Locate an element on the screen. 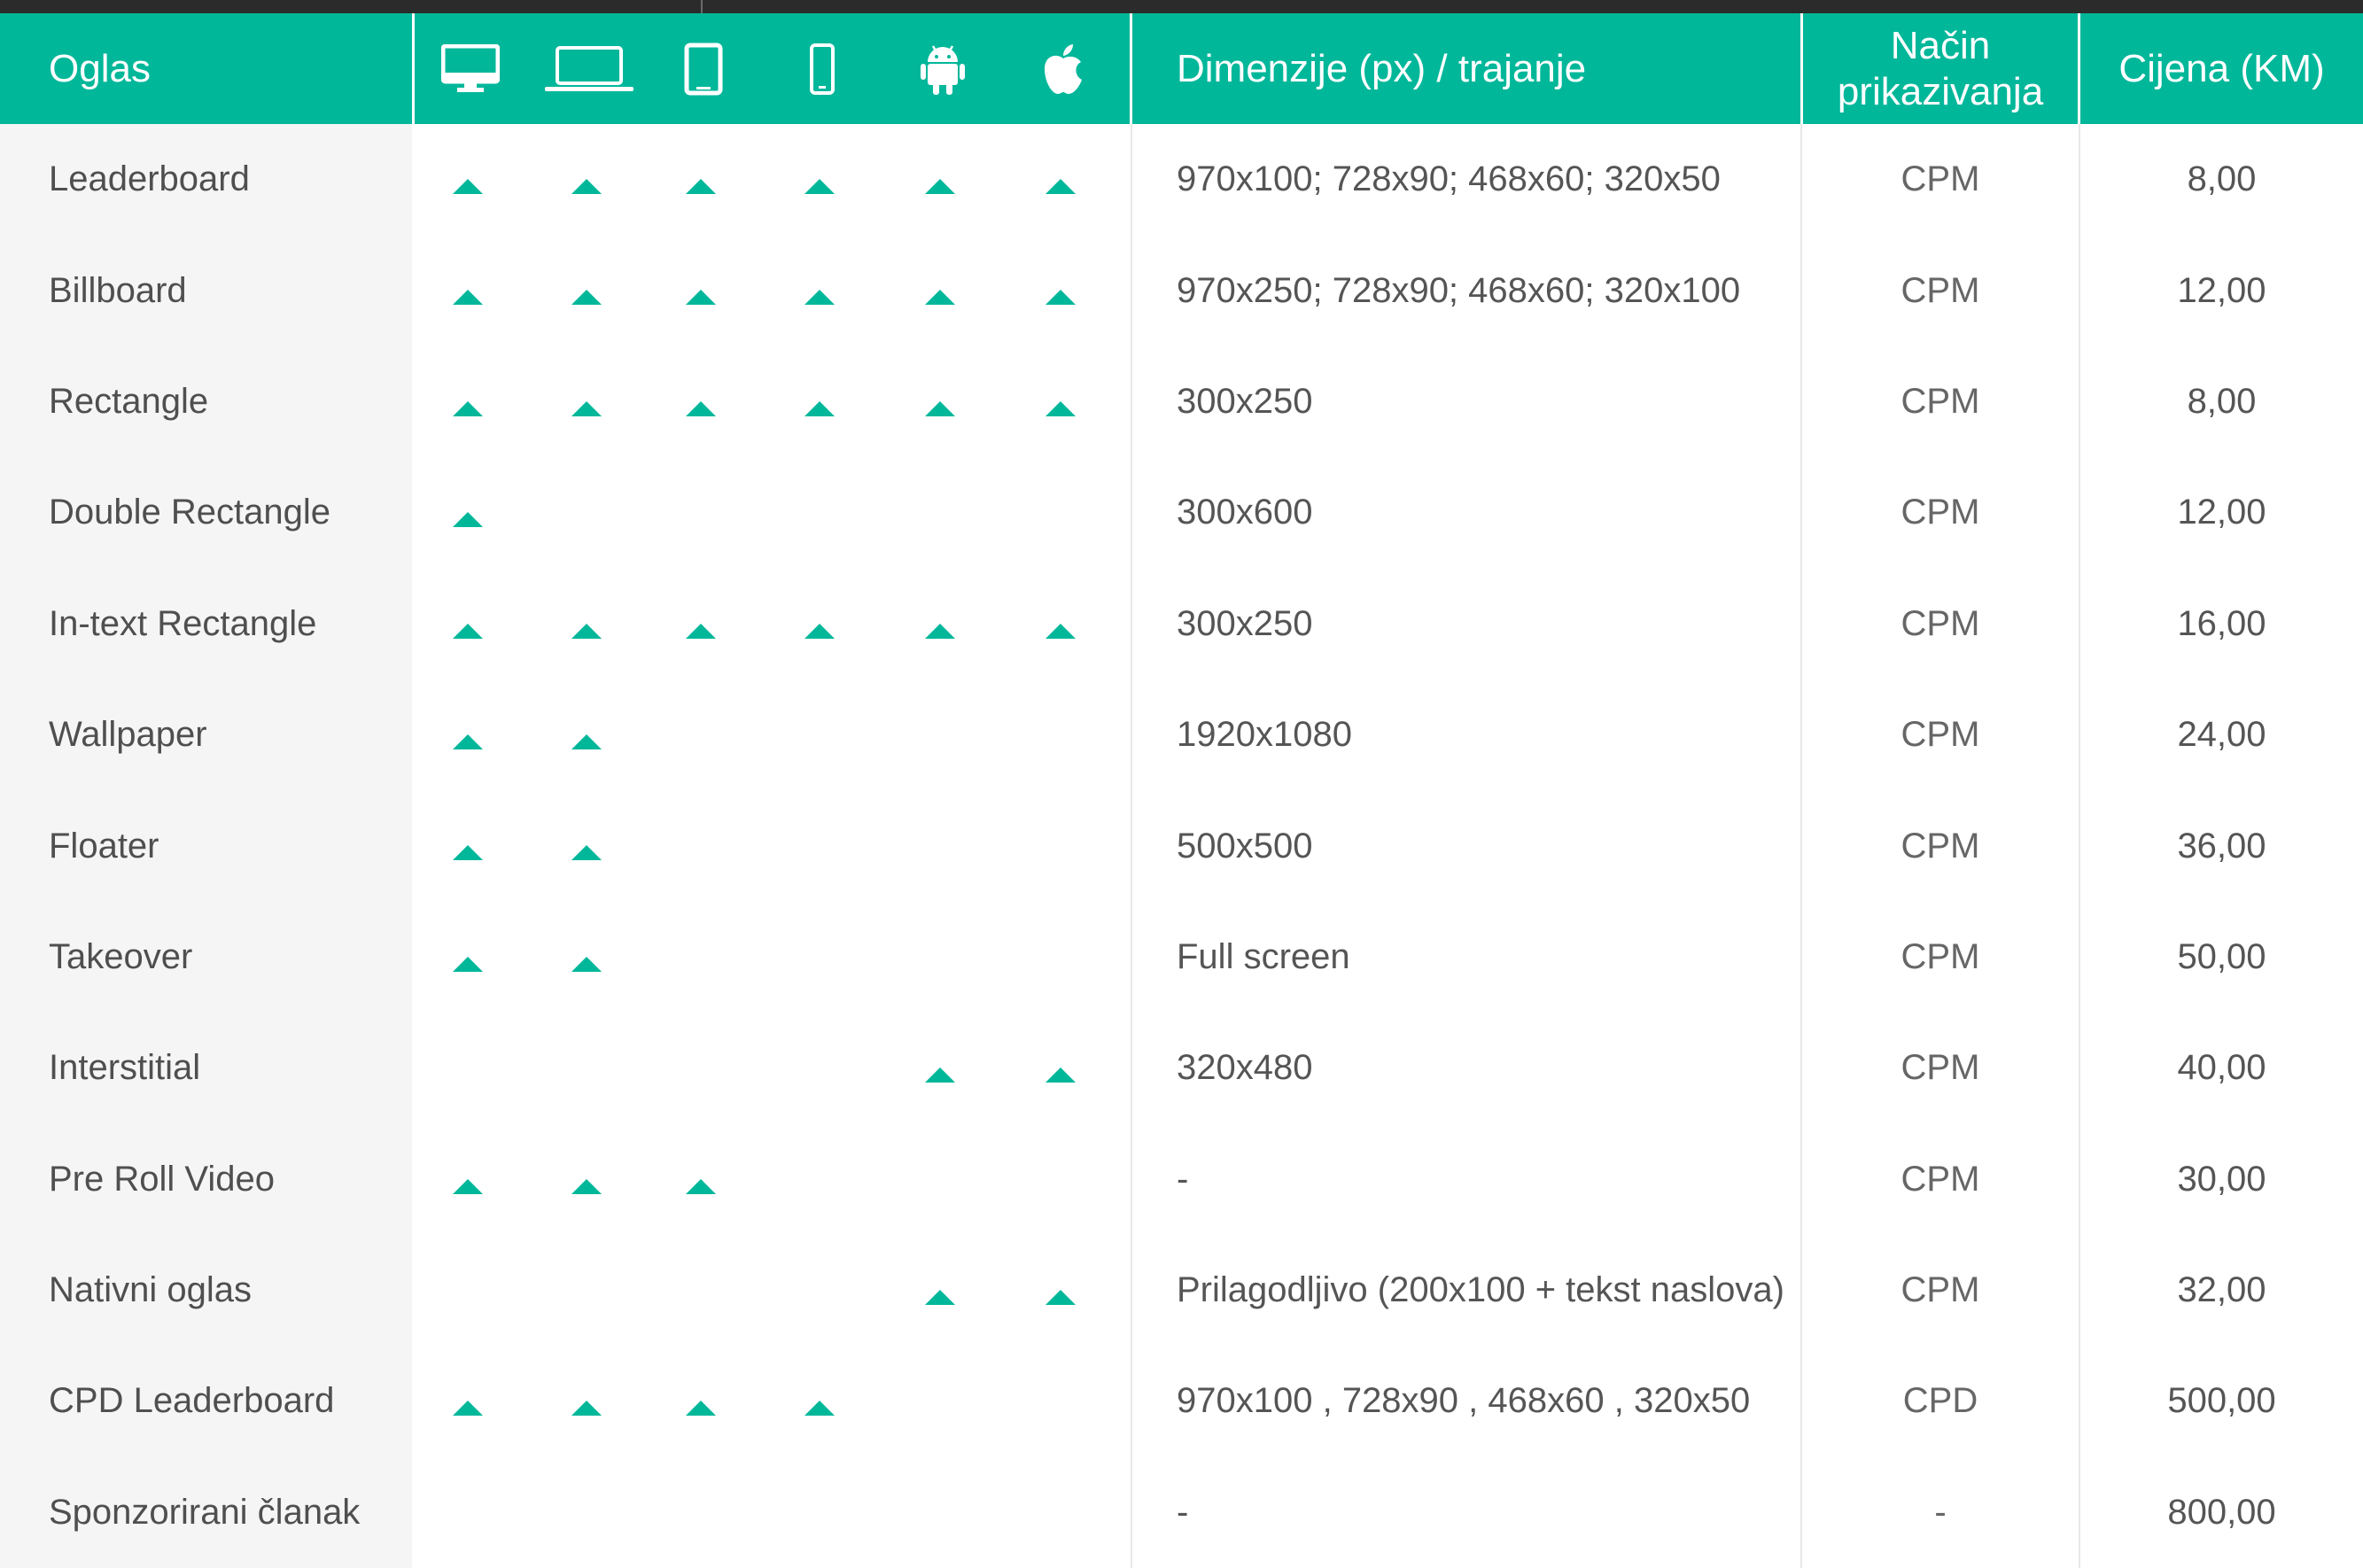  header-devices is located at coordinates (772, 68).